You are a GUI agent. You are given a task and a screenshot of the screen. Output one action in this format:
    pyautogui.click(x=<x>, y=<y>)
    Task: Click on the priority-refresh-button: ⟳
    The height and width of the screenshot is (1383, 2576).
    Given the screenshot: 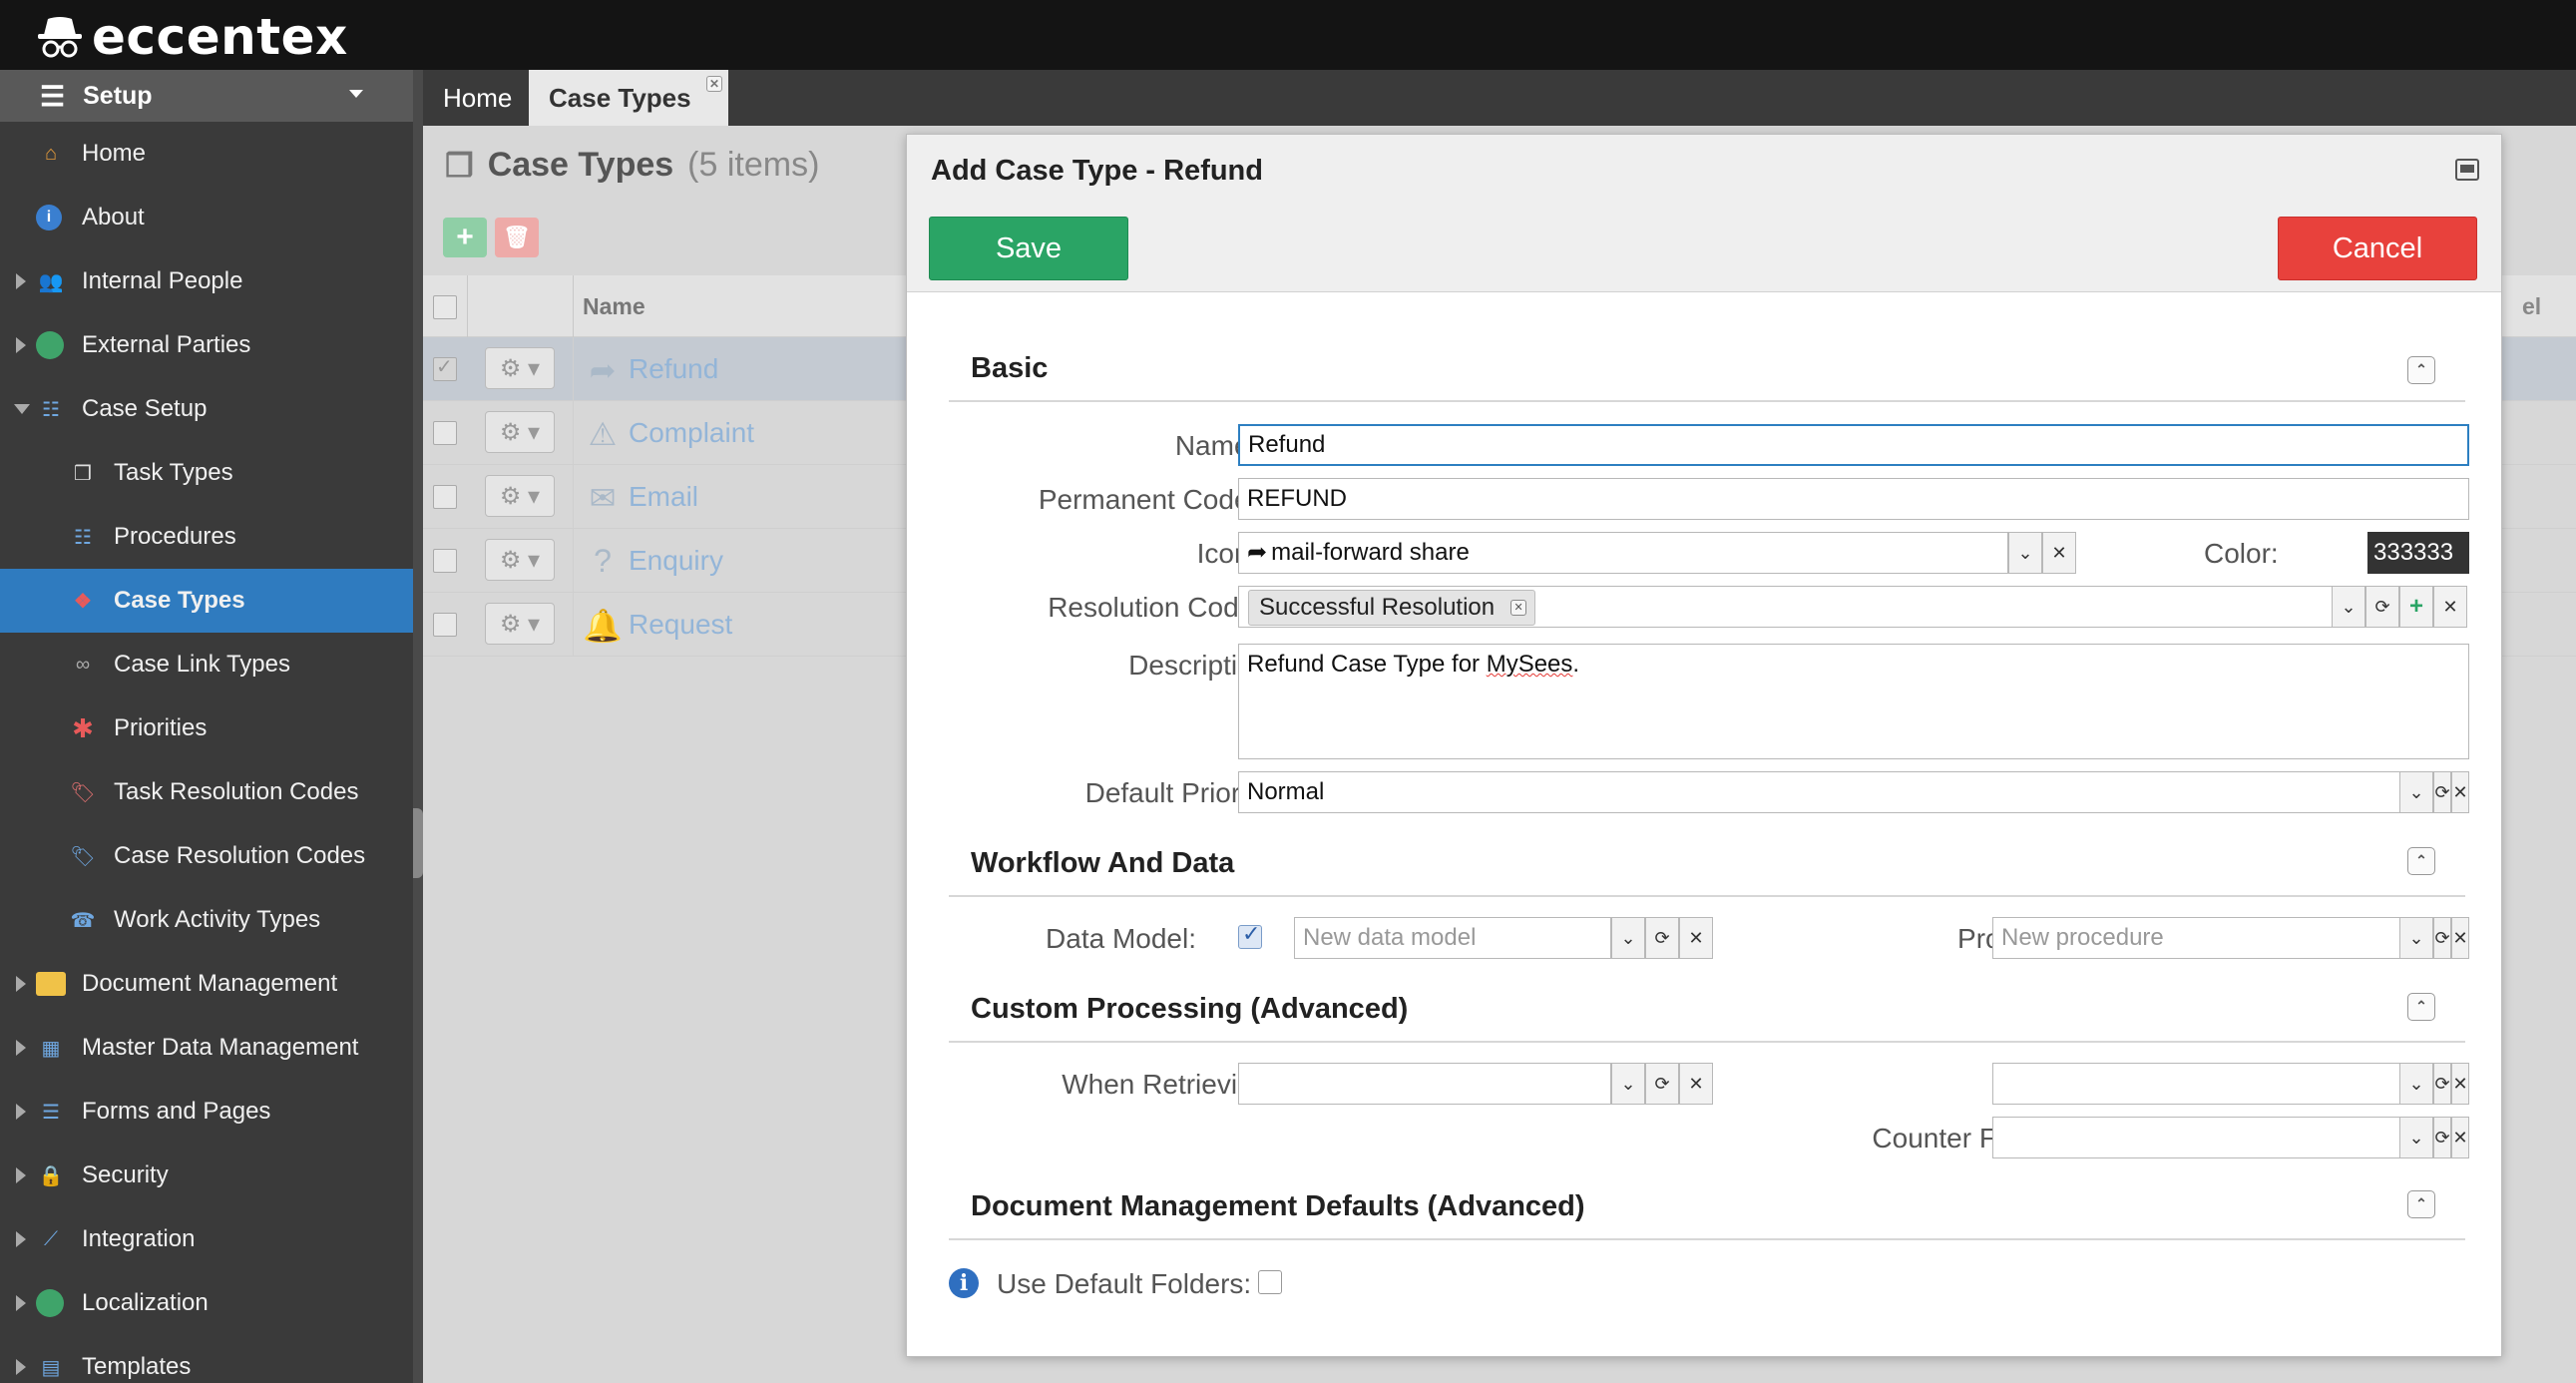 What is the action you would take?
    pyautogui.click(x=2442, y=792)
    